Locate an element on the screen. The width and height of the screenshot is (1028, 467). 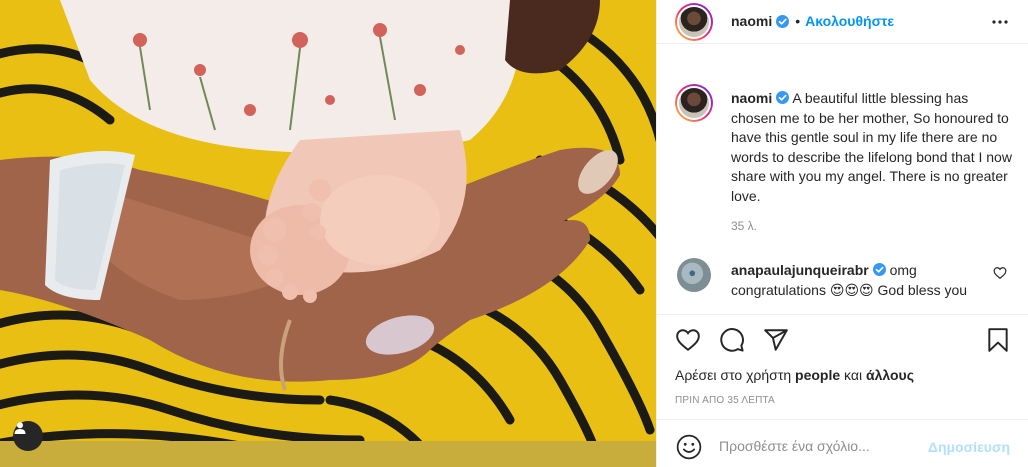
post-header: naomi • Ακολουθήστε is located at coordinates (842, 22).